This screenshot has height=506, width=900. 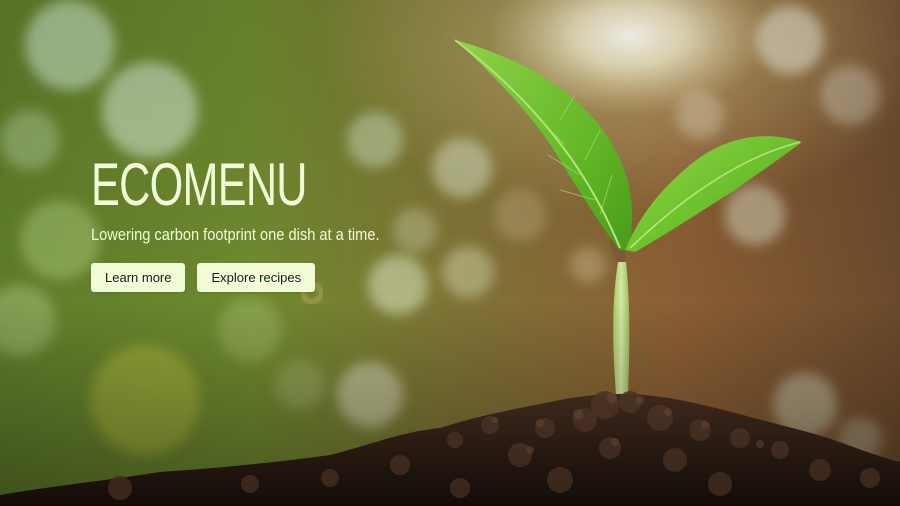 I want to click on hero-actions: Learn more Explore recipes, so click(x=258, y=277).